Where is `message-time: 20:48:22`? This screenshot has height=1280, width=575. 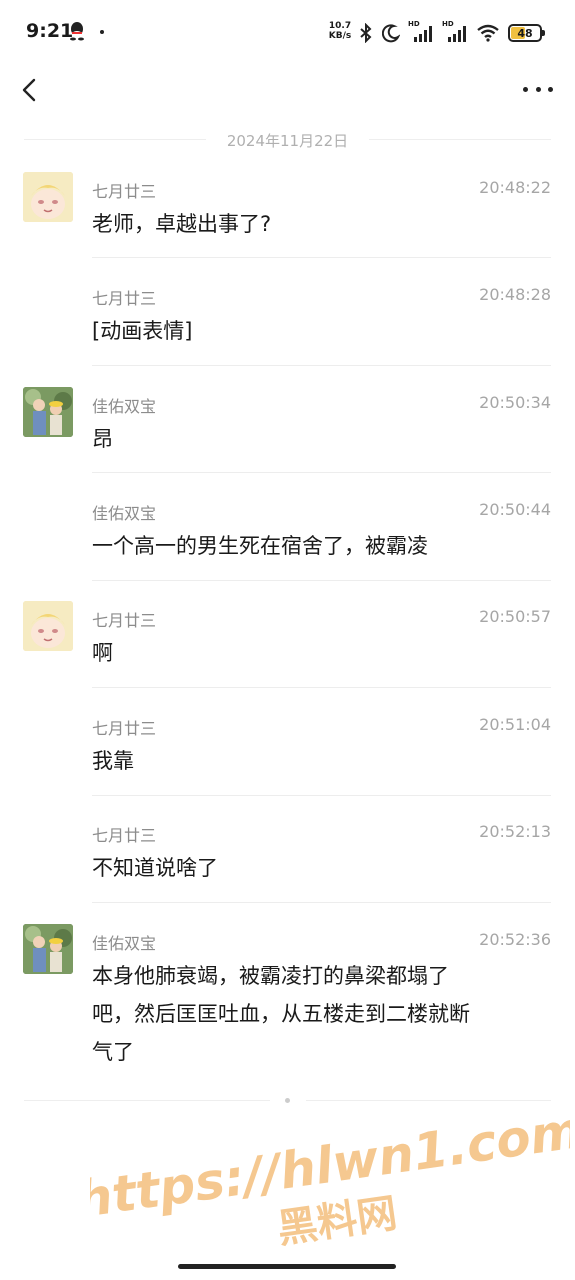 message-time: 20:48:22 is located at coordinates (515, 187).